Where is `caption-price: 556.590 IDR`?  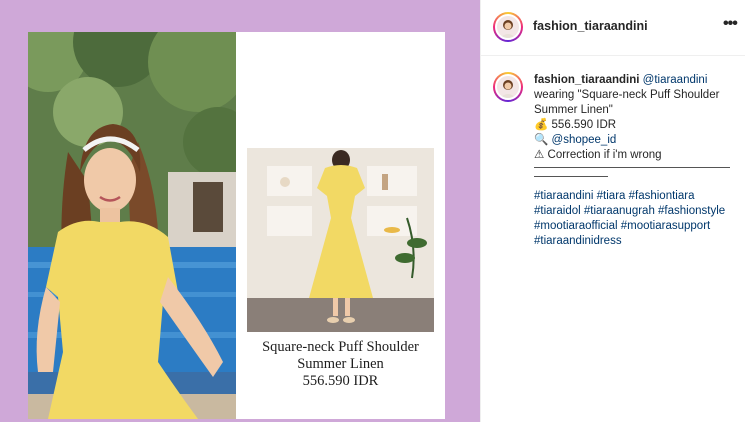 caption-price: 556.590 IDR is located at coordinates (584, 125).